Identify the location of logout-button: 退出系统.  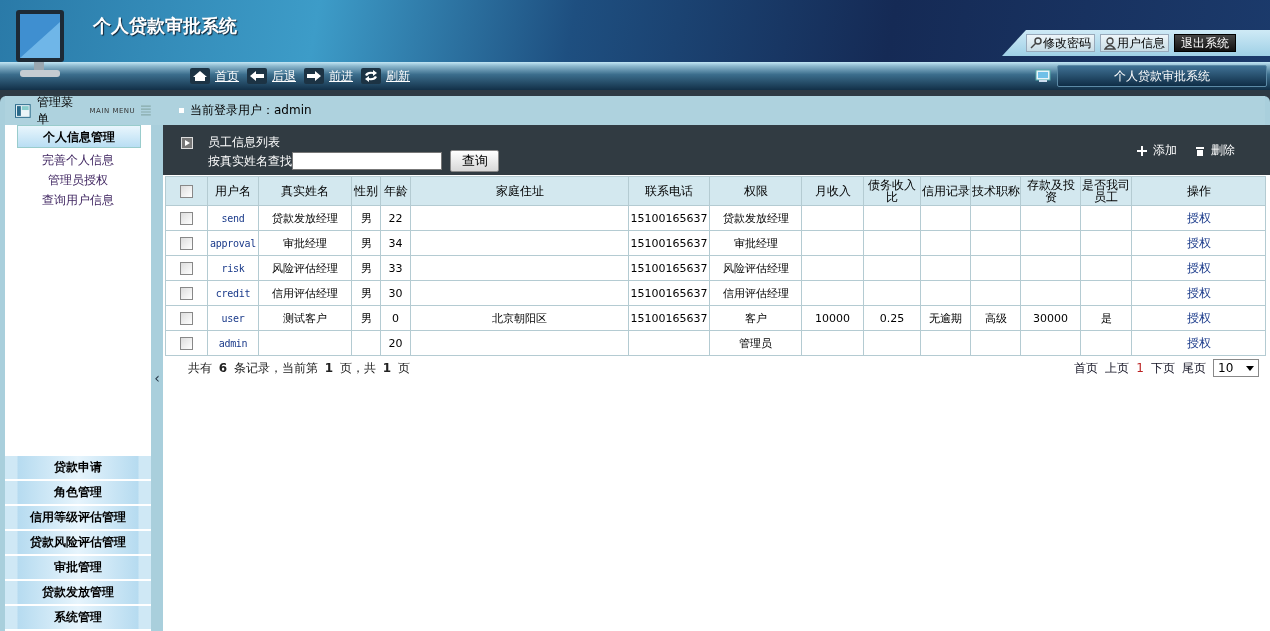
(1205, 43).